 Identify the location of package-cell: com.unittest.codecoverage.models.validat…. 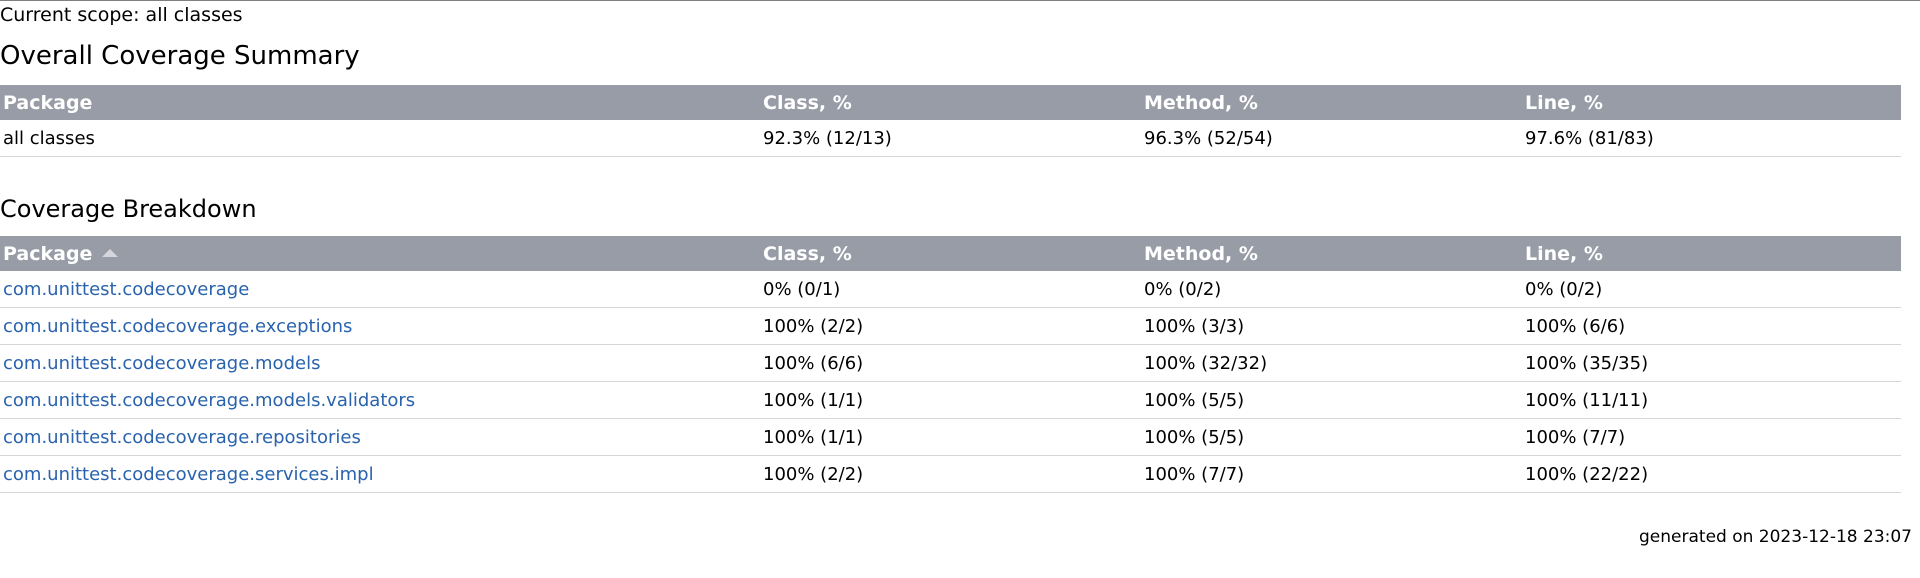
(380, 400).